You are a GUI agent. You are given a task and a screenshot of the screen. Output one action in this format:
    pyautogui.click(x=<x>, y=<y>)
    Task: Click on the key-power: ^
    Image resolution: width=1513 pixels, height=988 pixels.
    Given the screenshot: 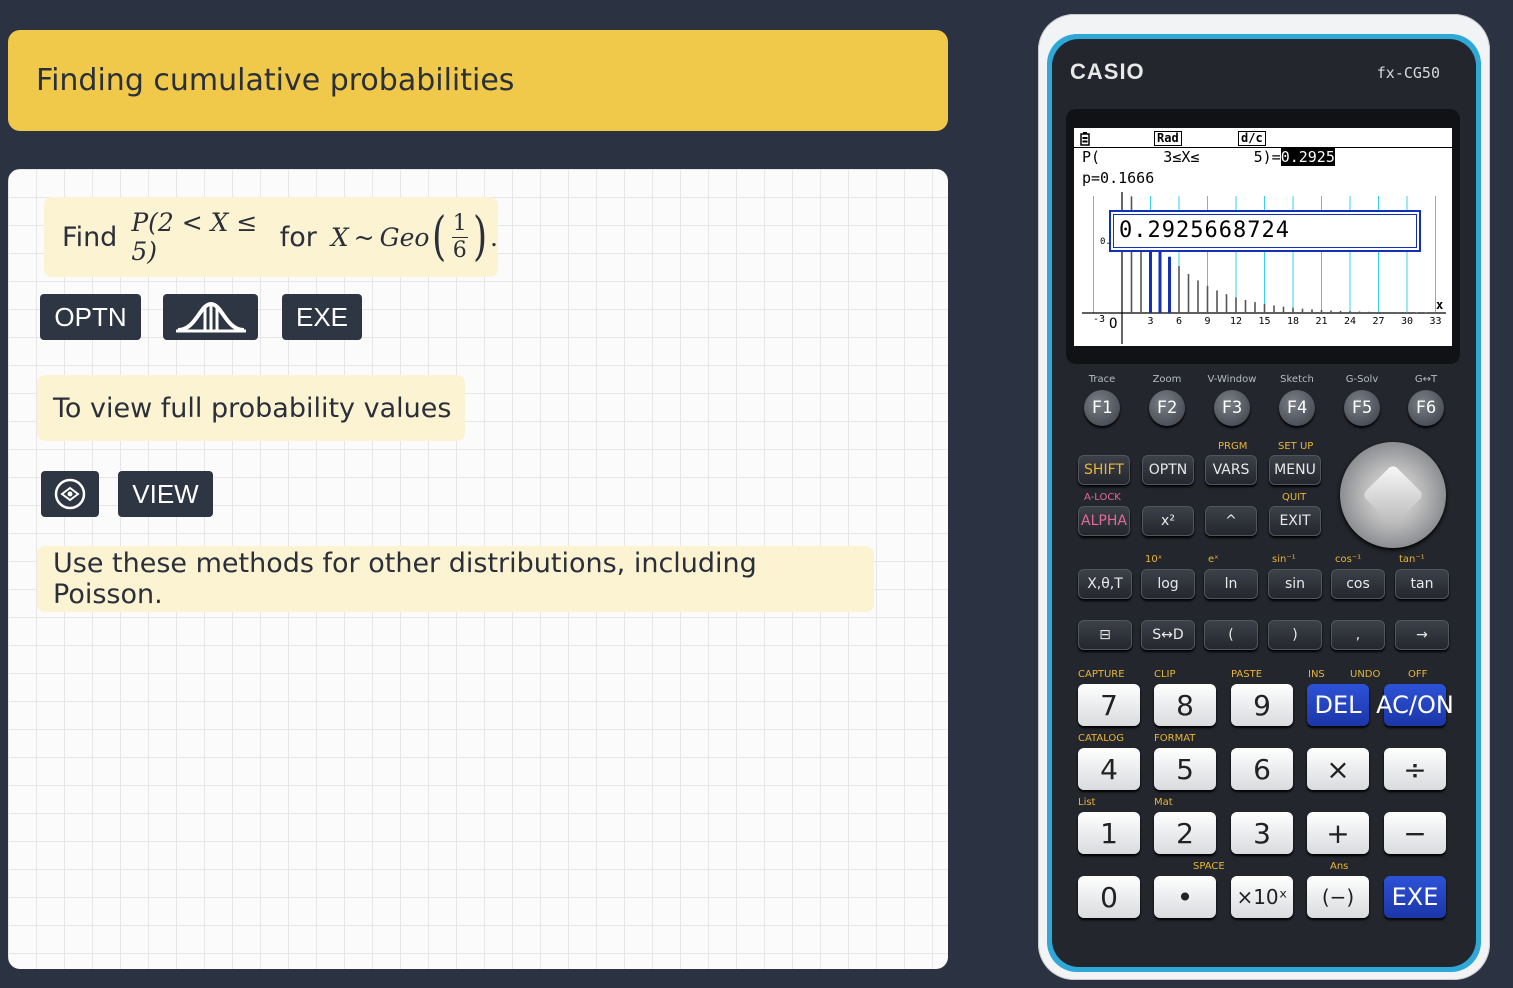 What is the action you would take?
    pyautogui.click(x=1231, y=521)
    